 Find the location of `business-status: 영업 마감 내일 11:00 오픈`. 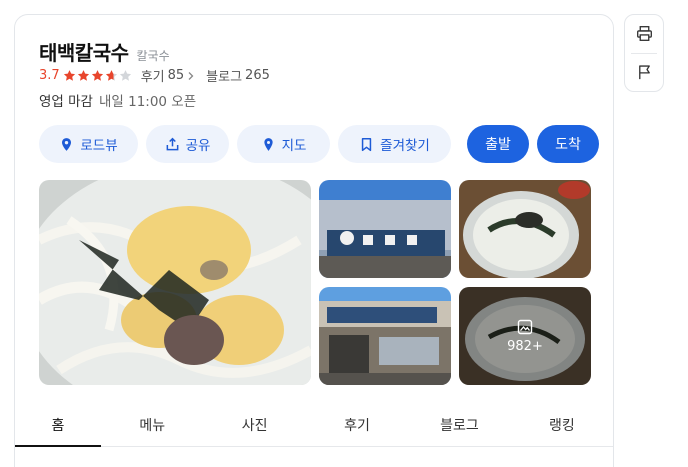

business-status: 영업 마감 내일 11:00 오픈 is located at coordinates (117, 100).